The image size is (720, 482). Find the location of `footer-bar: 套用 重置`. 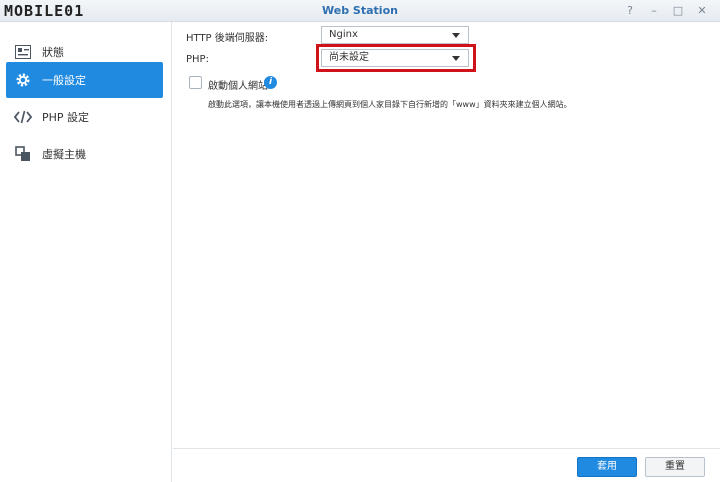

footer-bar: 套用 重置 is located at coordinates (446, 465).